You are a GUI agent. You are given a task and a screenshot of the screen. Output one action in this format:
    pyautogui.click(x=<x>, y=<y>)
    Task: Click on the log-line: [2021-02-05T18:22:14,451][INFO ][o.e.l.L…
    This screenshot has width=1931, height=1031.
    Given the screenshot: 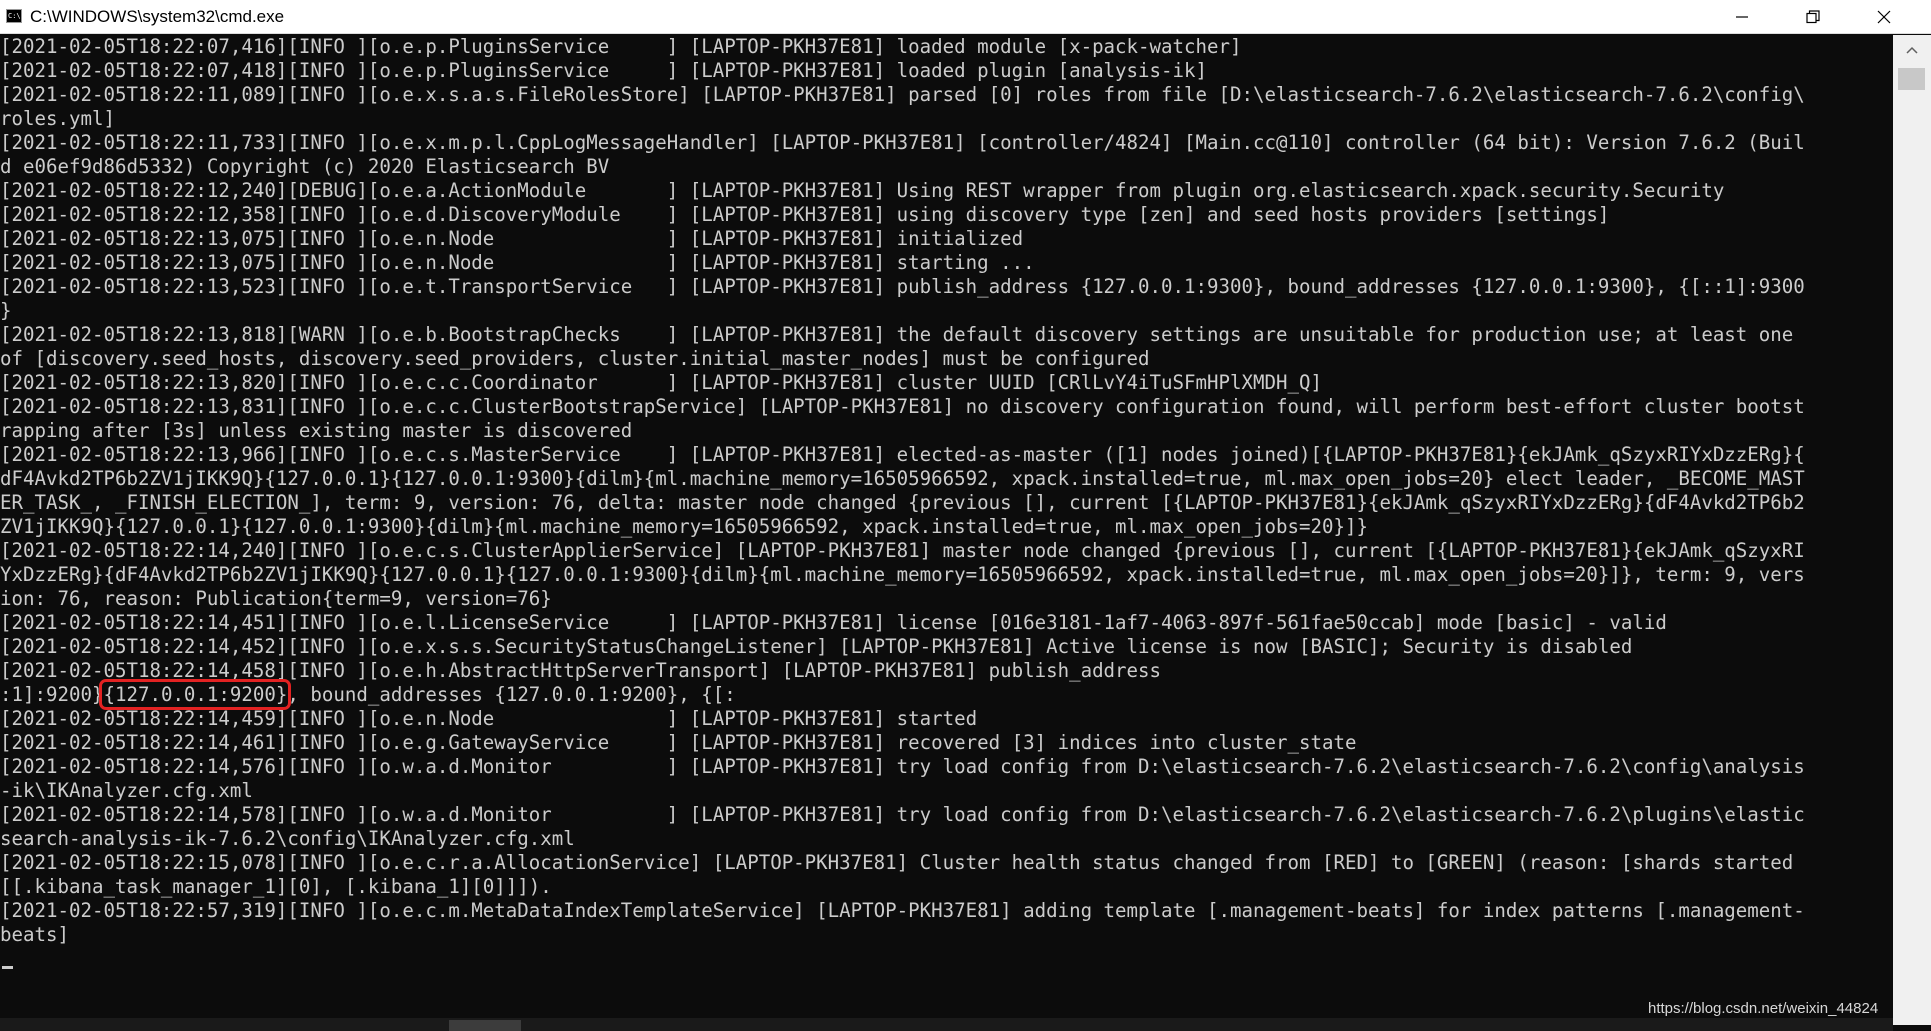 What is the action you would take?
    pyautogui.click(x=946, y=623)
    